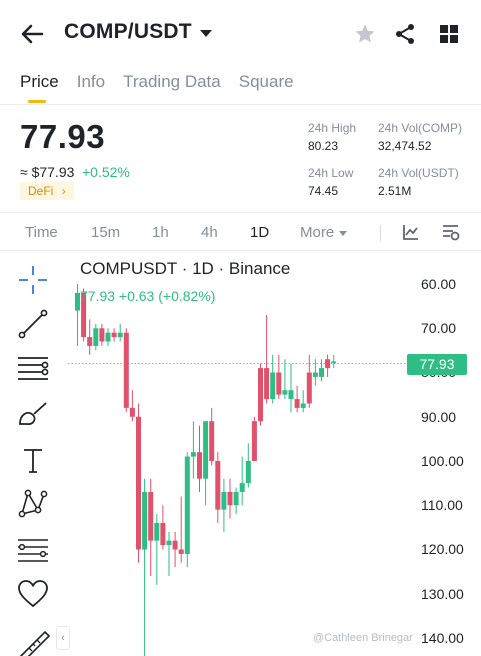  Describe the element at coordinates (442, 549) in the screenshot. I see `y-tick-label: 120.00` at that location.